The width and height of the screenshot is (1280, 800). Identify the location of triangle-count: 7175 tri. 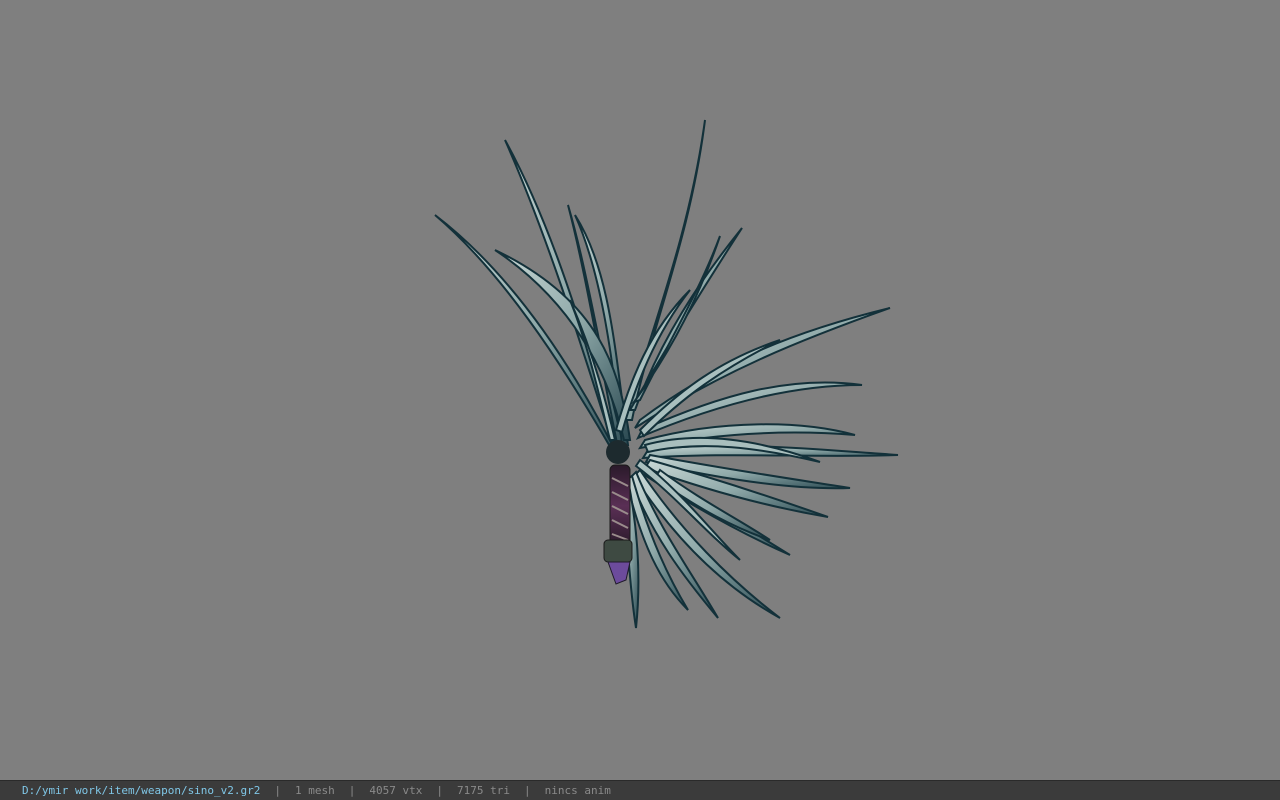
(484, 790).